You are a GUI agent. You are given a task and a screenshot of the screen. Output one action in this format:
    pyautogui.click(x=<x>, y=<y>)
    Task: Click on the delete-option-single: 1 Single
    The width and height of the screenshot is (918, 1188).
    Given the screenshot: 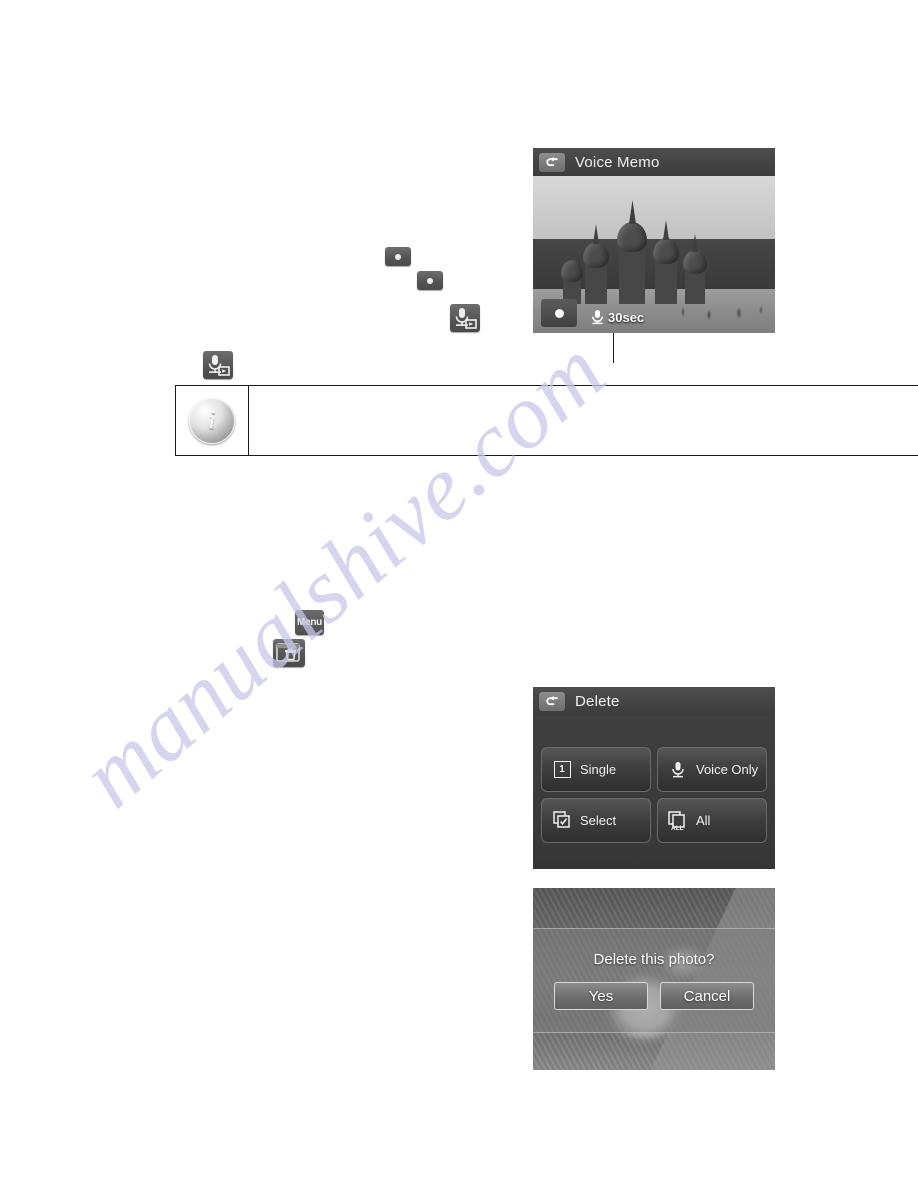 What is the action you would take?
    pyautogui.click(x=596, y=769)
    